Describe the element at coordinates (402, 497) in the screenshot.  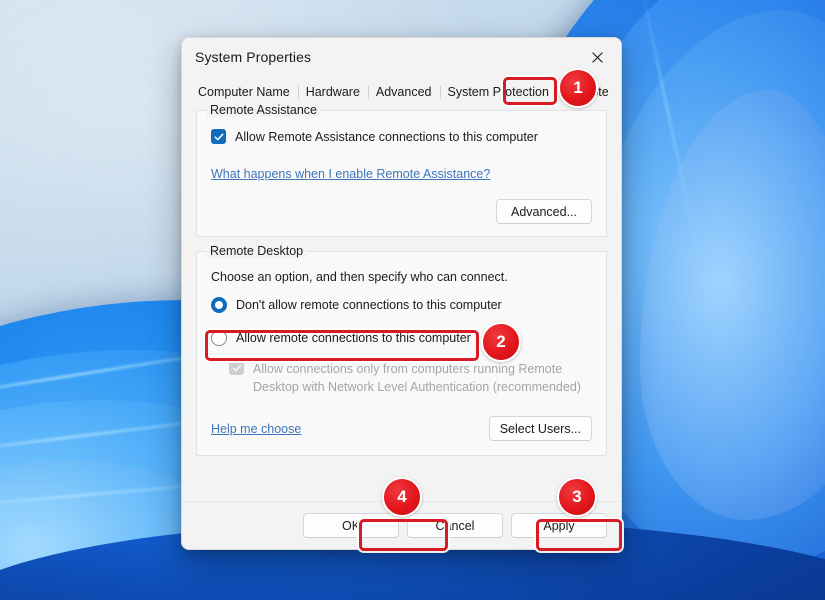
I see `annotation-badge-4: 4` at that location.